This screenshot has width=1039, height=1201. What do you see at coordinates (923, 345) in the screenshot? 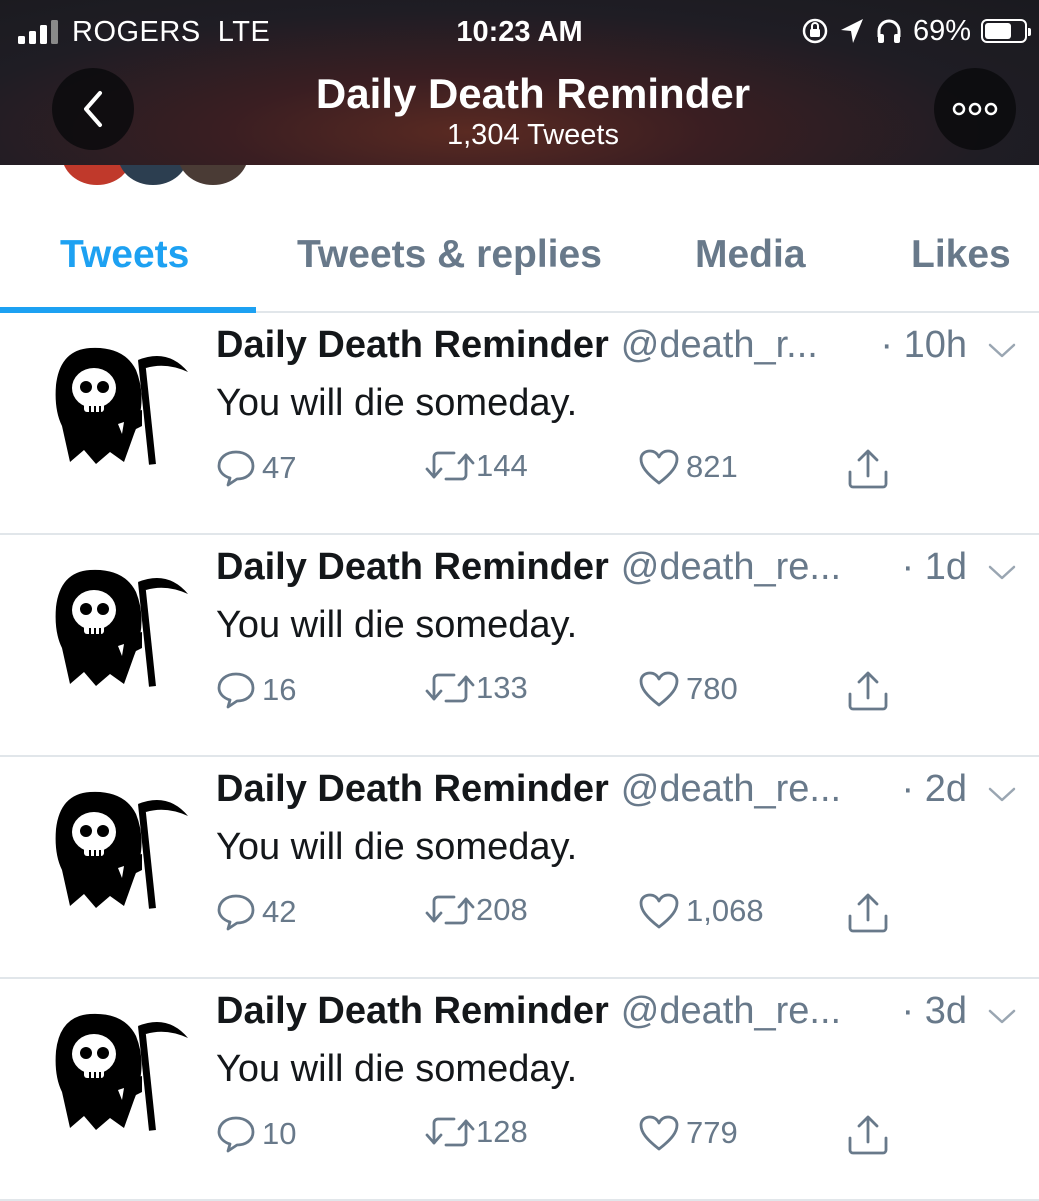
I see `tweet-timestamp: · 10h` at bounding box center [923, 345].